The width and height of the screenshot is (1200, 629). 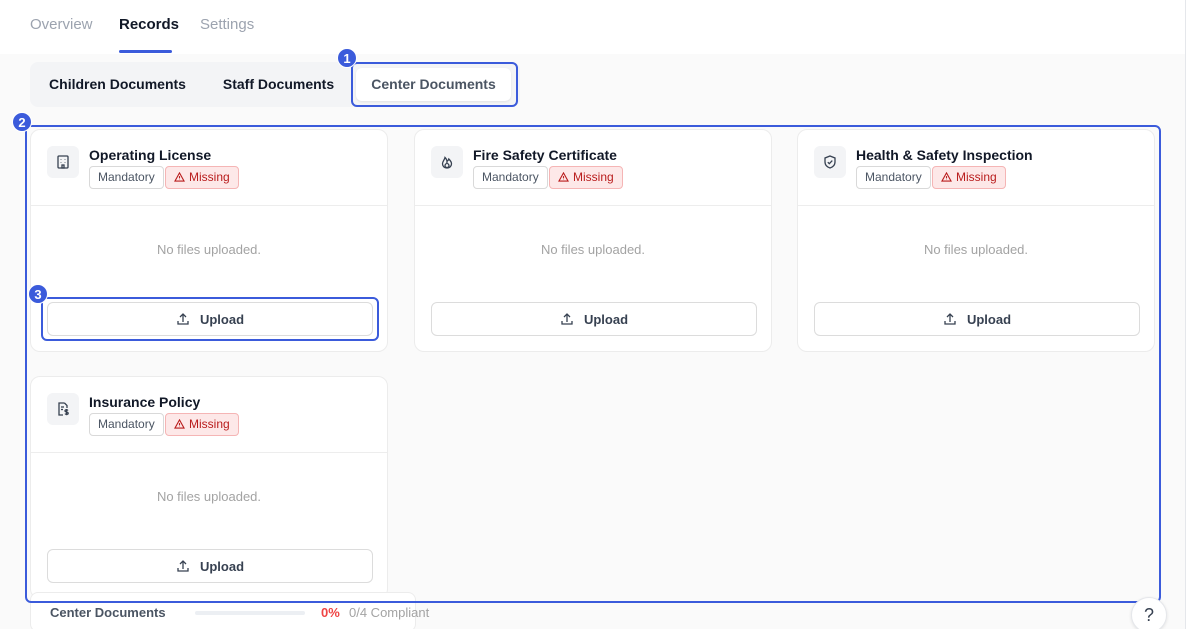 I want to click on card-header: Operating License Mandatory Missing, so click(x=209, y=168).